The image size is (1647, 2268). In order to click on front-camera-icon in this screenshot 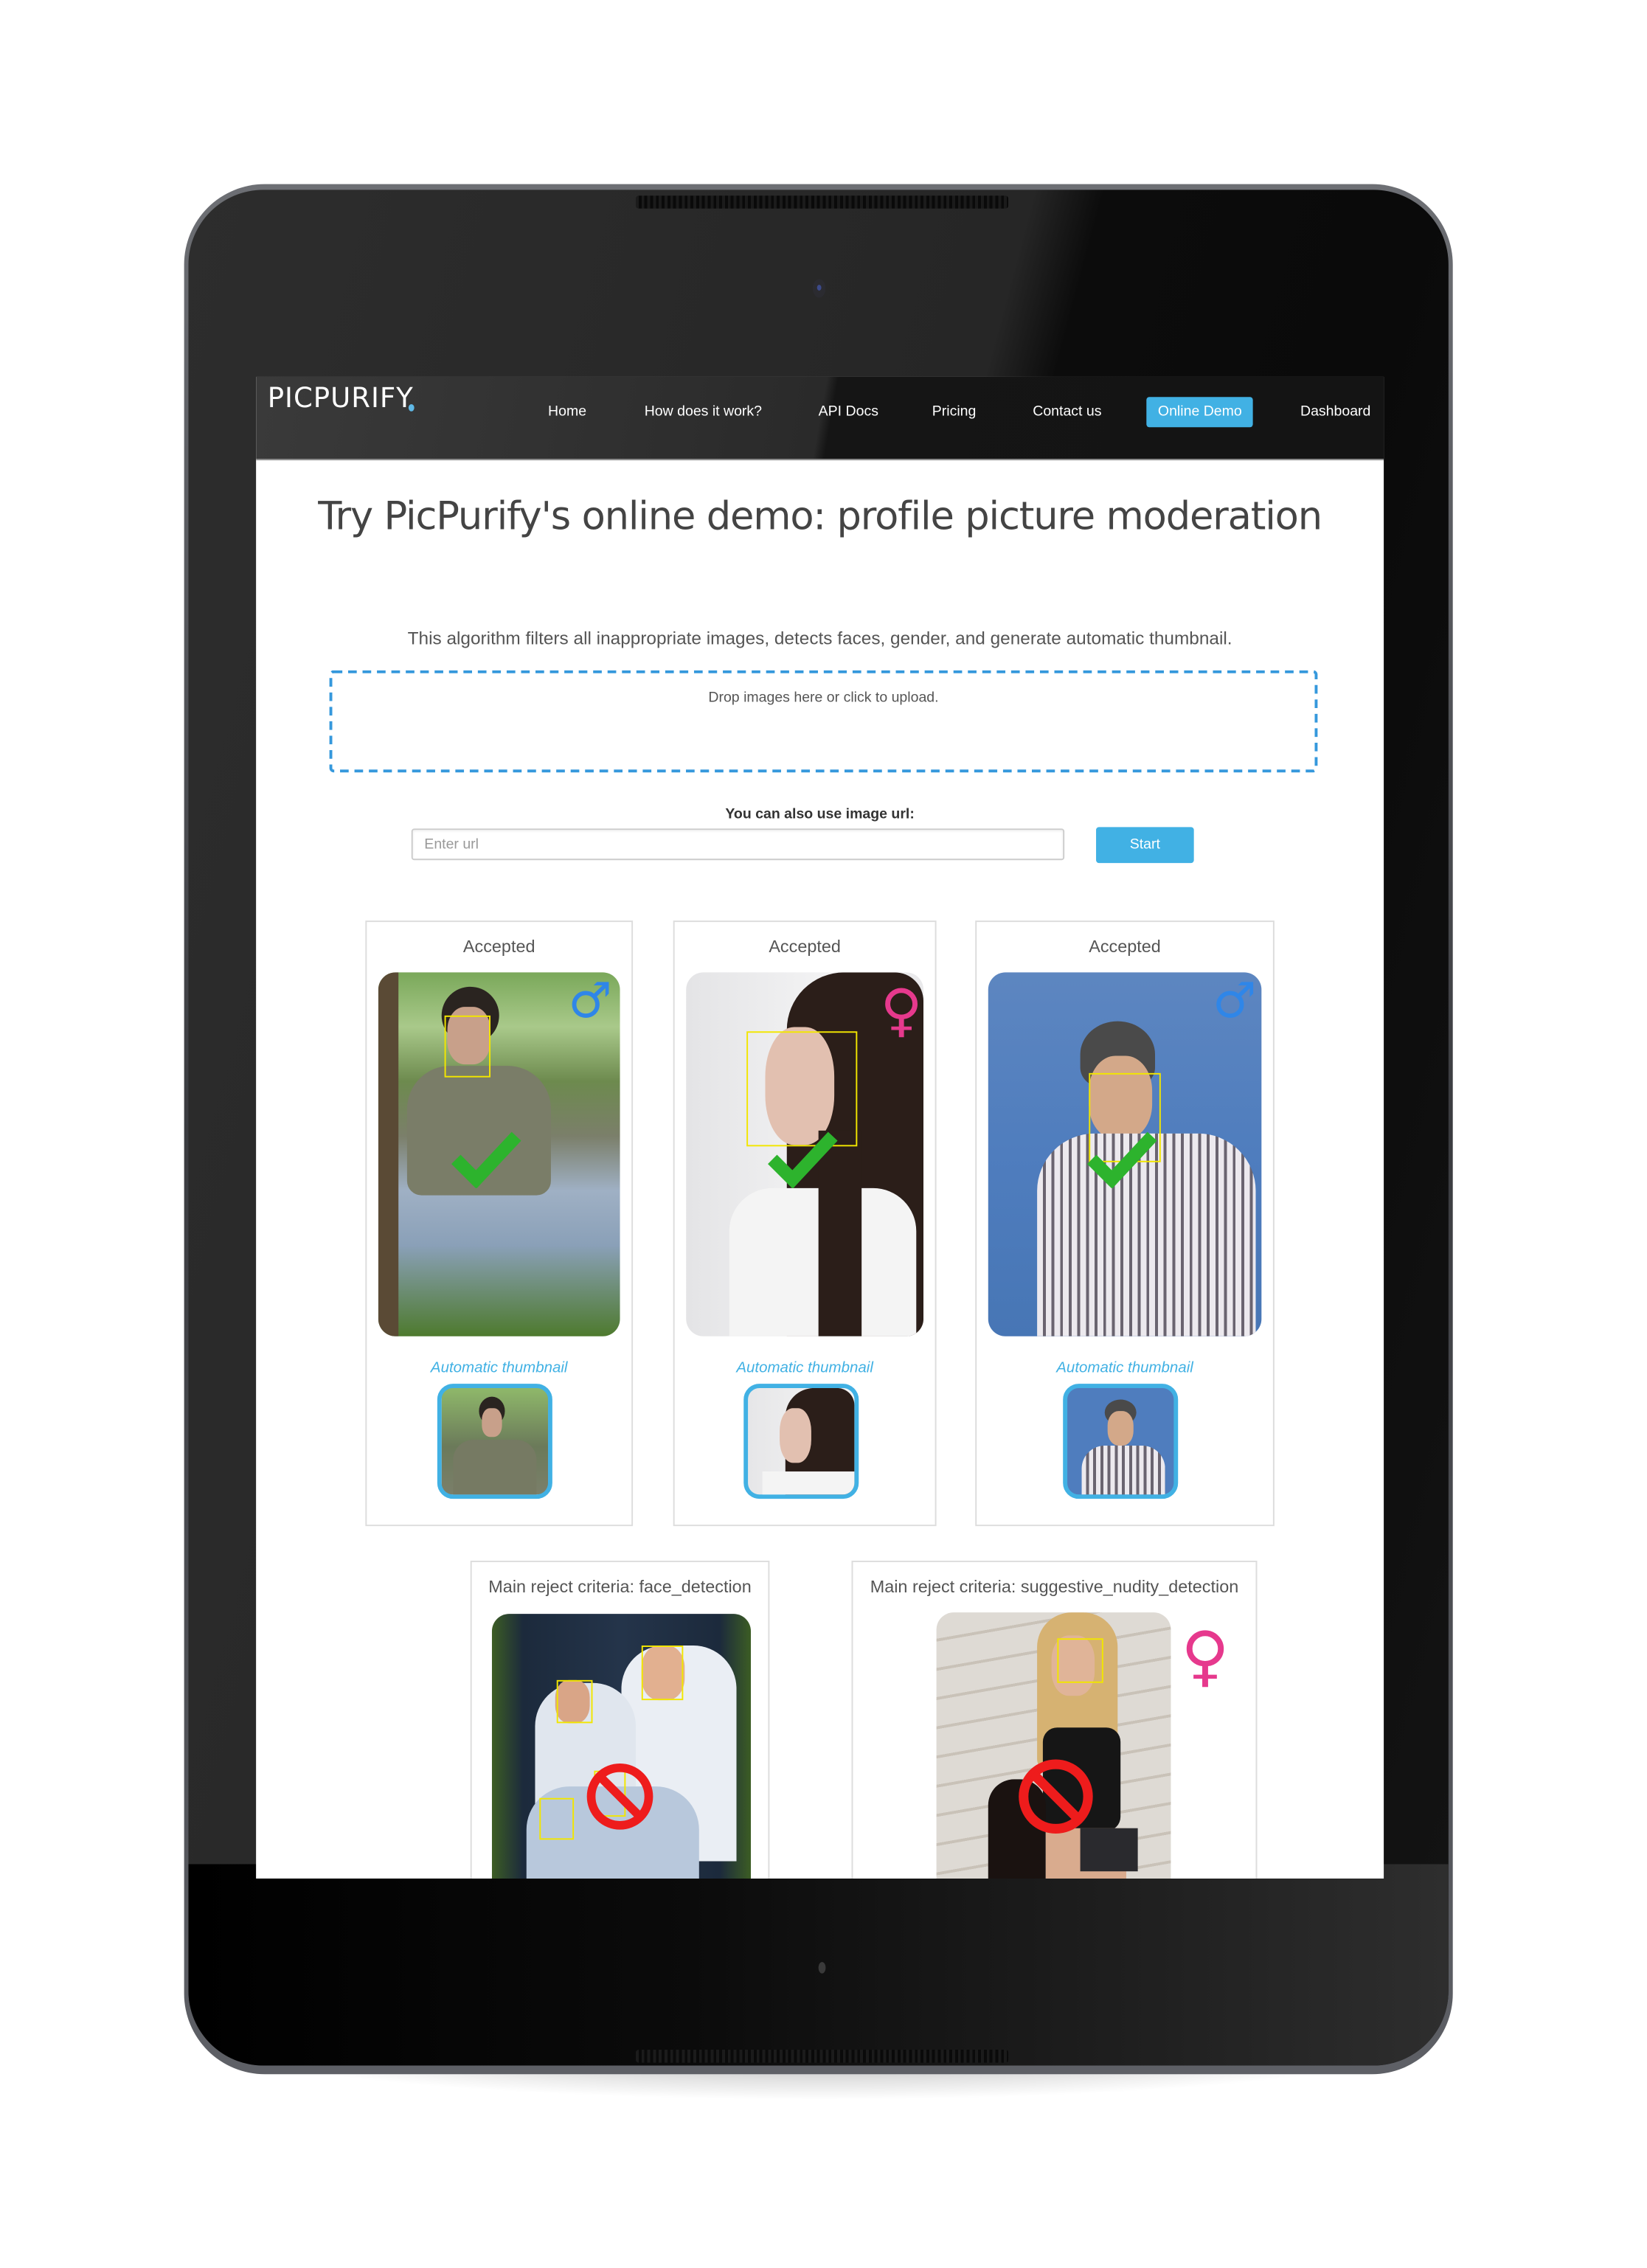, I will do `click(819, 288)`.